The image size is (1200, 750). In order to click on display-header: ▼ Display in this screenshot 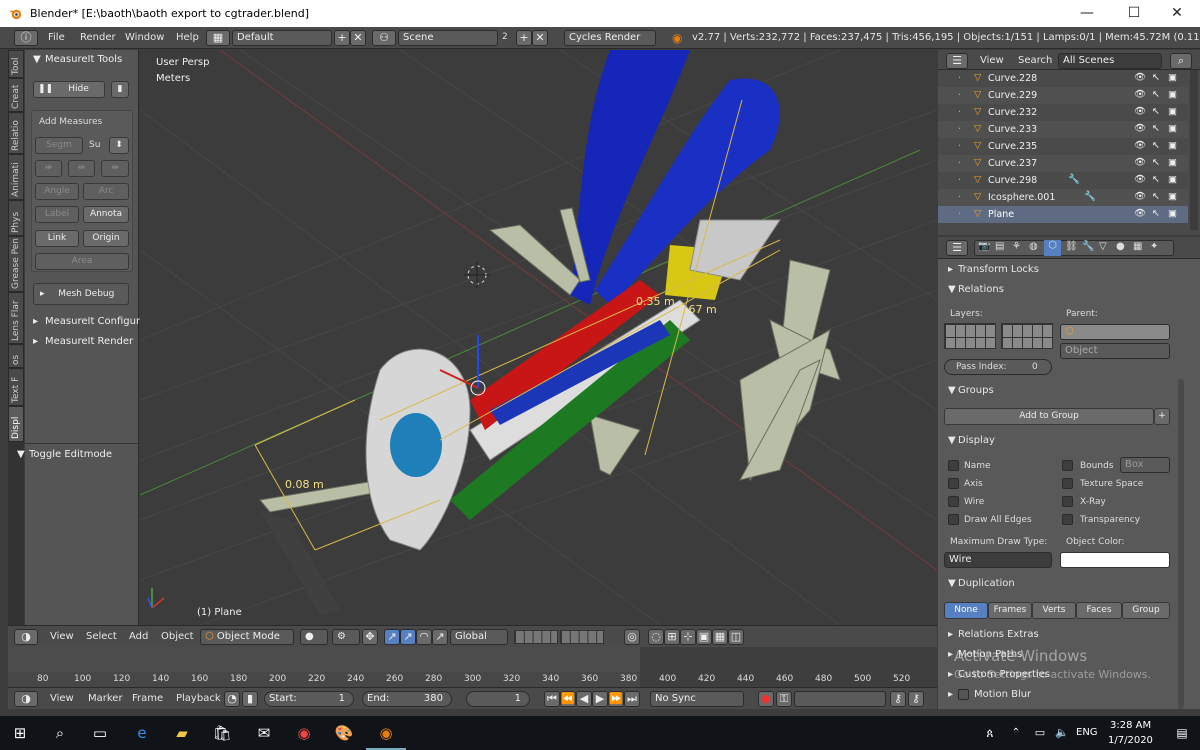, I will do `click(1064, 442)`.